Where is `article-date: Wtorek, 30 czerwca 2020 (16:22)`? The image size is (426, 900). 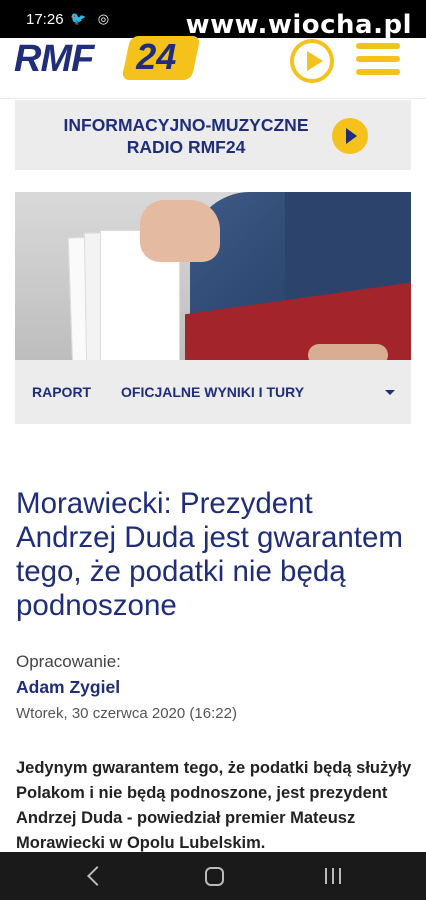
article-date: Wtorek, 30 czerwca 2020 (16:22) is located at coordinates (126, 713).